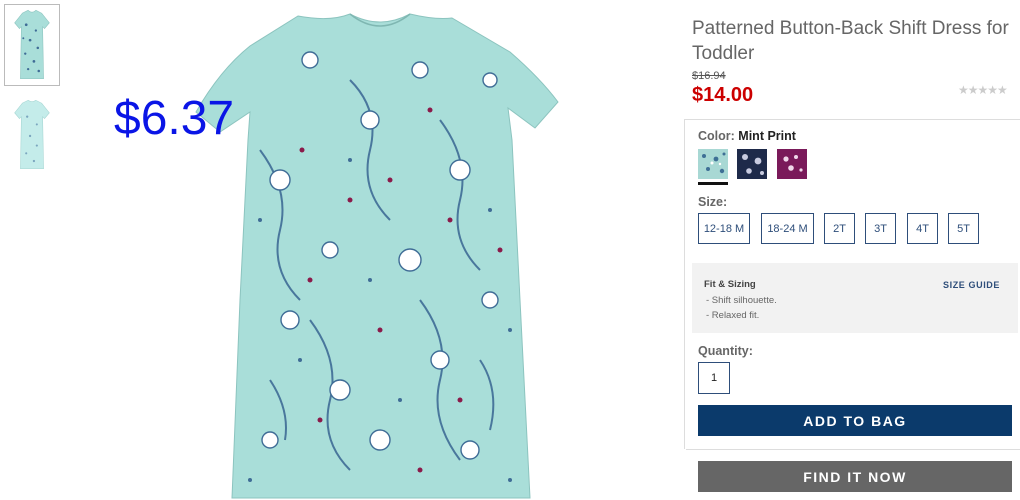 The height and width of the screenshot is (500, 1020). I want to click on color-label: Color: Mint Print, so click(747, 136).